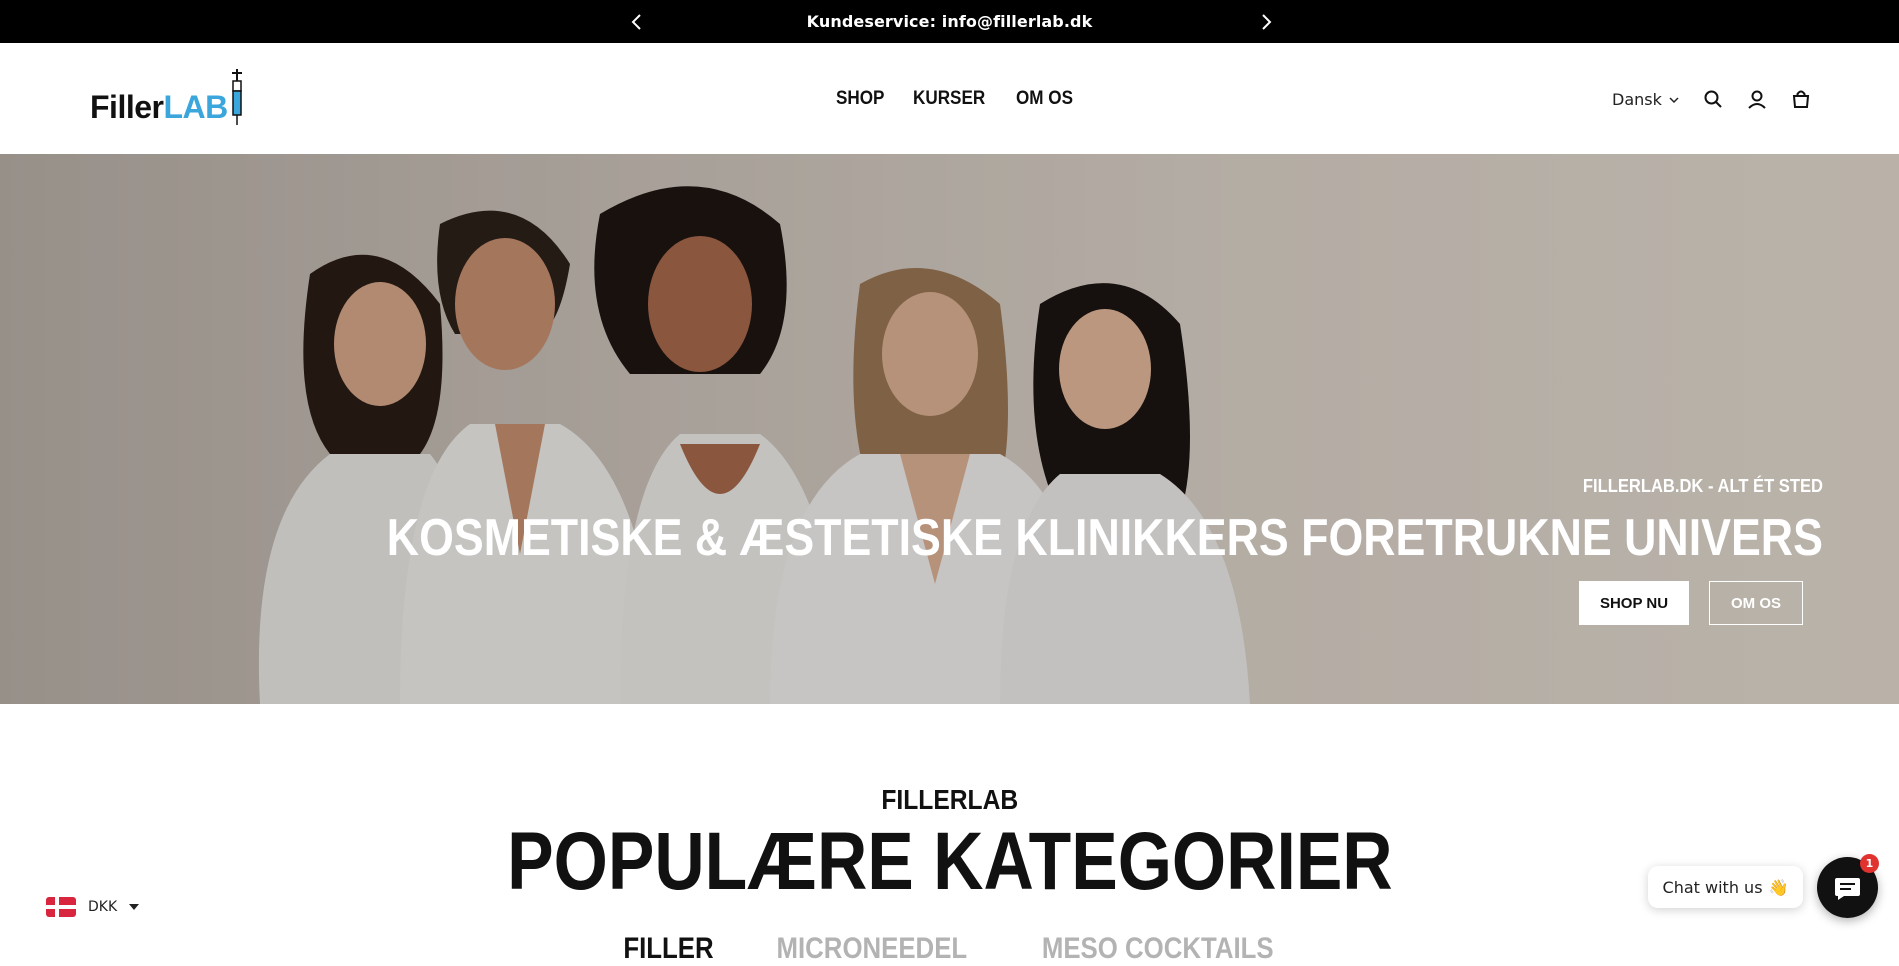  I want to click on main-nav: SHOP KURSER OM OS, so click(957, 99).